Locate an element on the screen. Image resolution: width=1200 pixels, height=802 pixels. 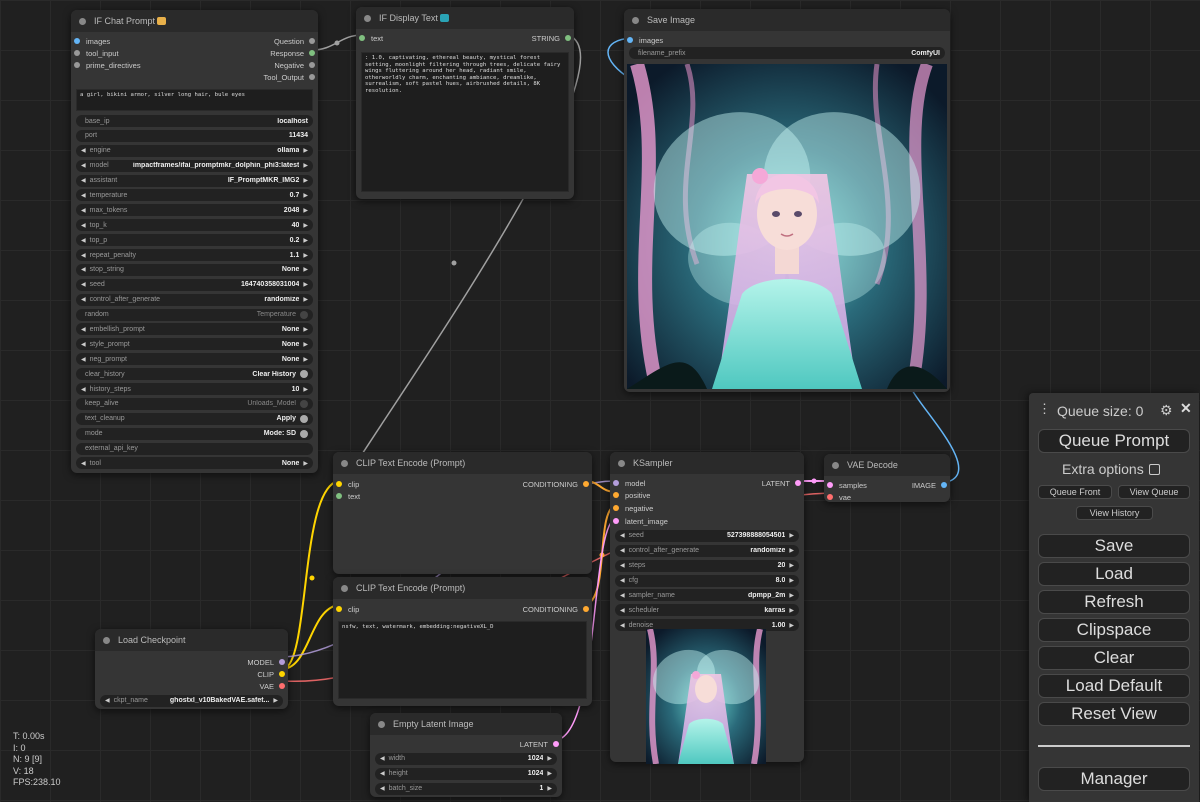
input-slot-vae is located at coordinates (830, 497).